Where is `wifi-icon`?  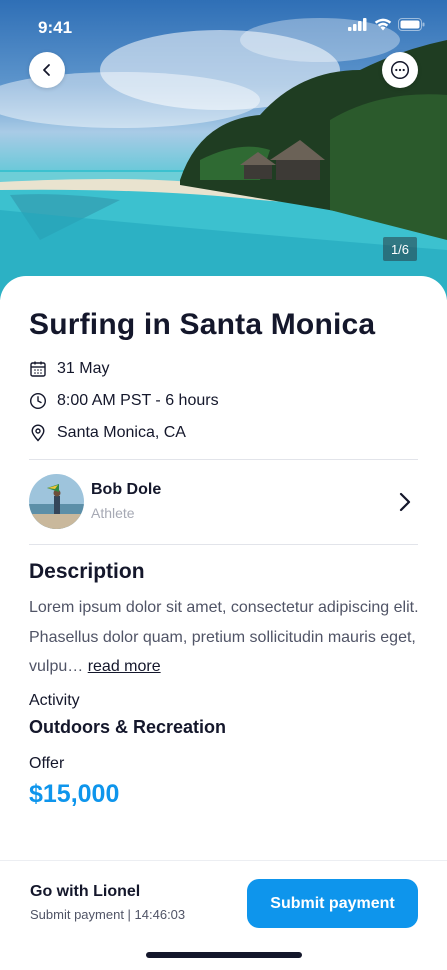 wifi-icon is located at coordinates (383, 24).